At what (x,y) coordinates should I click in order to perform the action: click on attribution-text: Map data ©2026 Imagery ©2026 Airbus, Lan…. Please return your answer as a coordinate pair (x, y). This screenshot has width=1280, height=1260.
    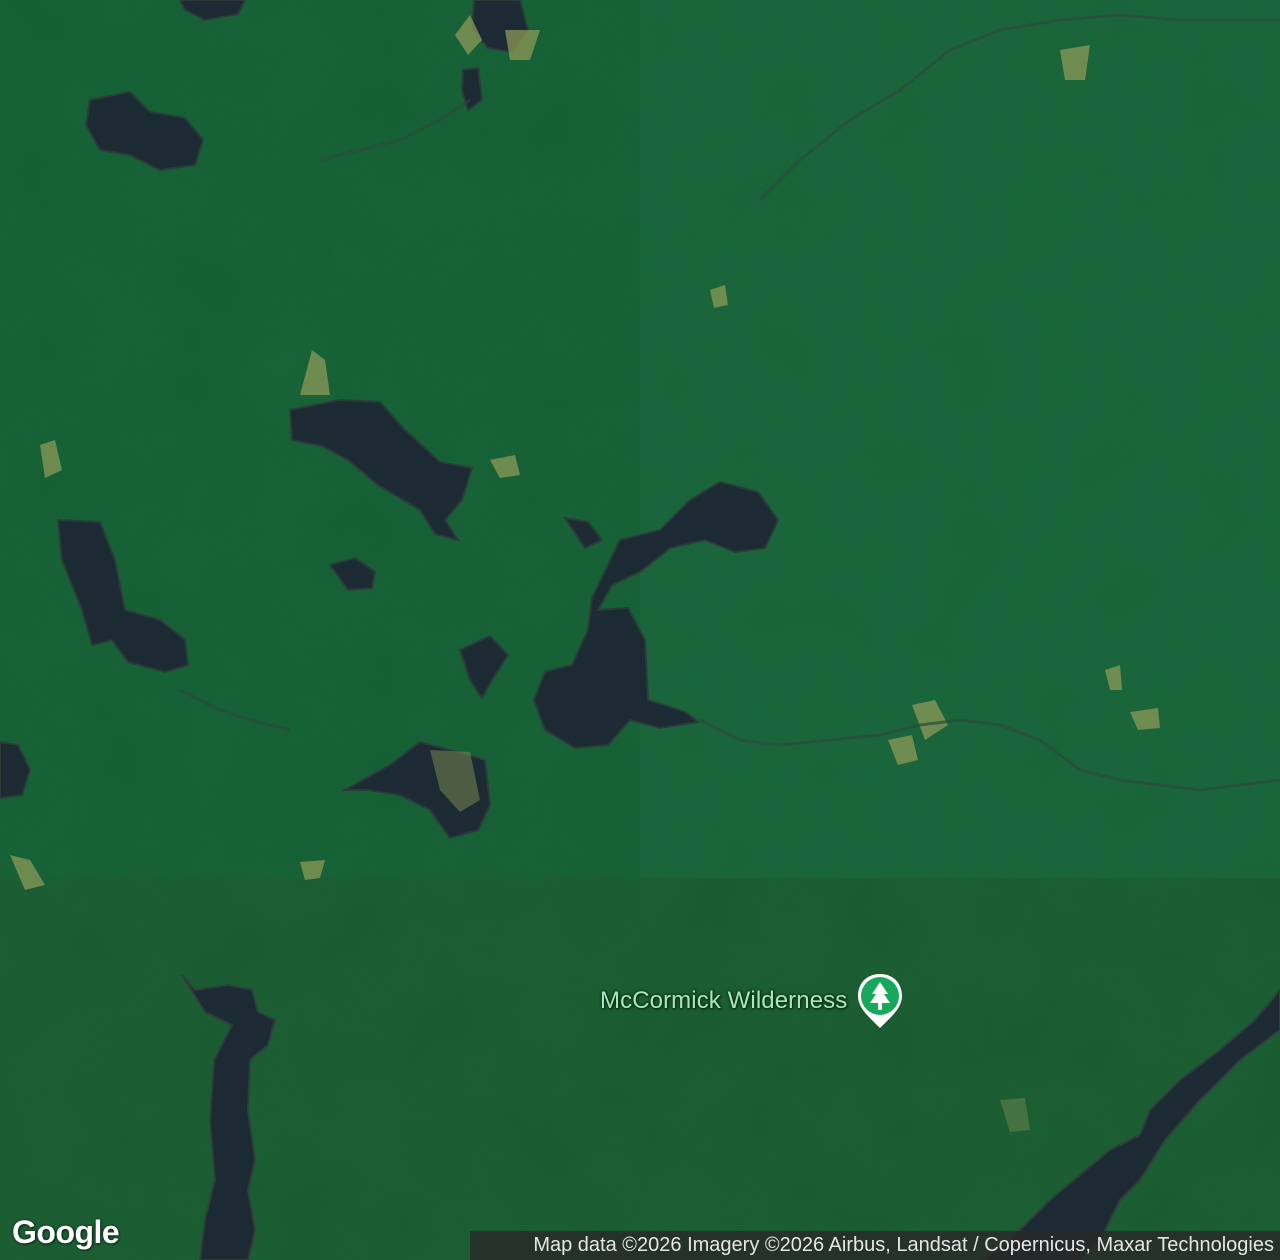
    Looking at the image, I should click on (903, 1245).